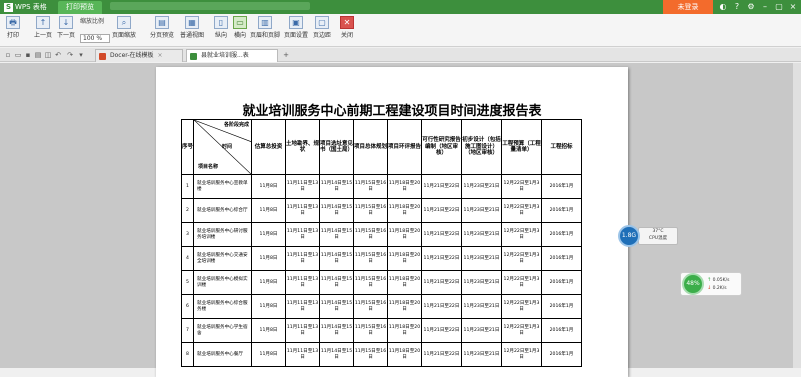 Image resolution: width=801 pixels, height=377 pixels. I want to click on title-search-bar, so click(210, 6).